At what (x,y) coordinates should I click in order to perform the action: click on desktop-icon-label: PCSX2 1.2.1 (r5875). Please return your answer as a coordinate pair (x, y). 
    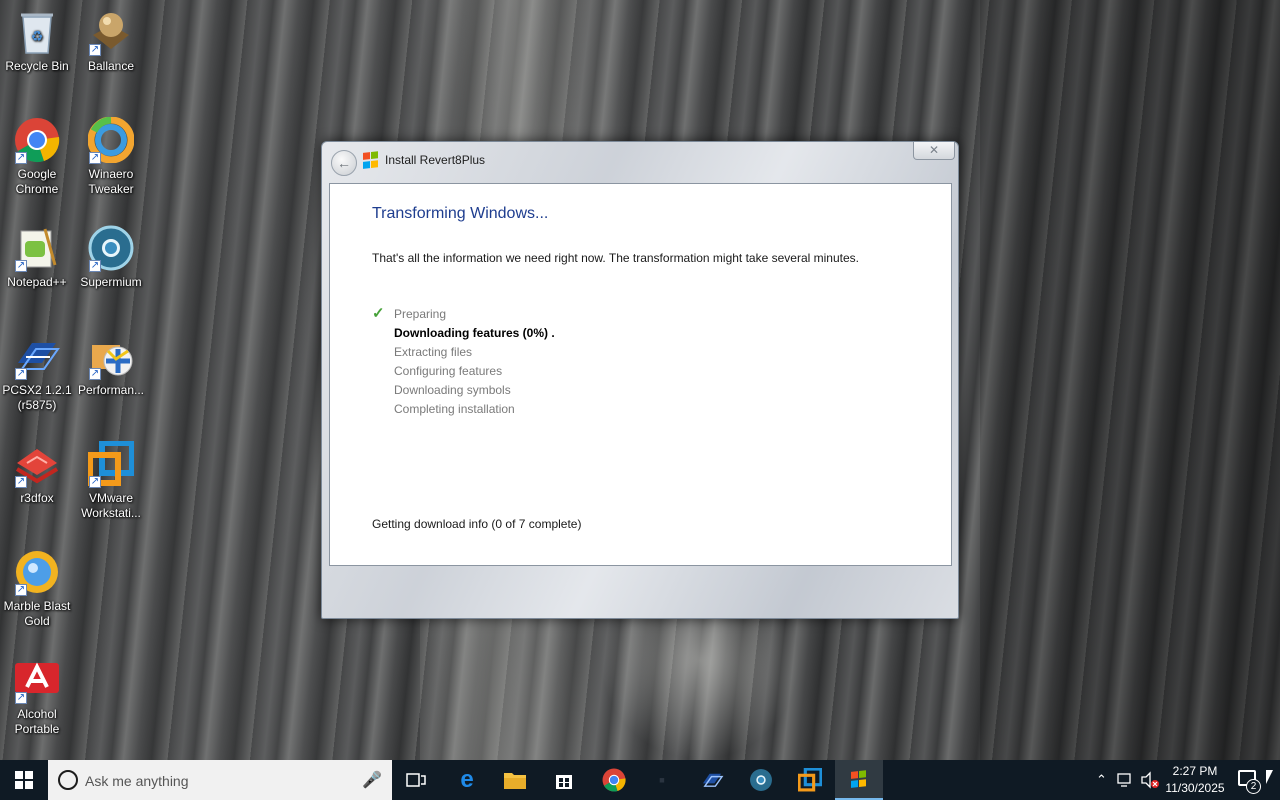
    Looking at the image, I should click on (37, 397).